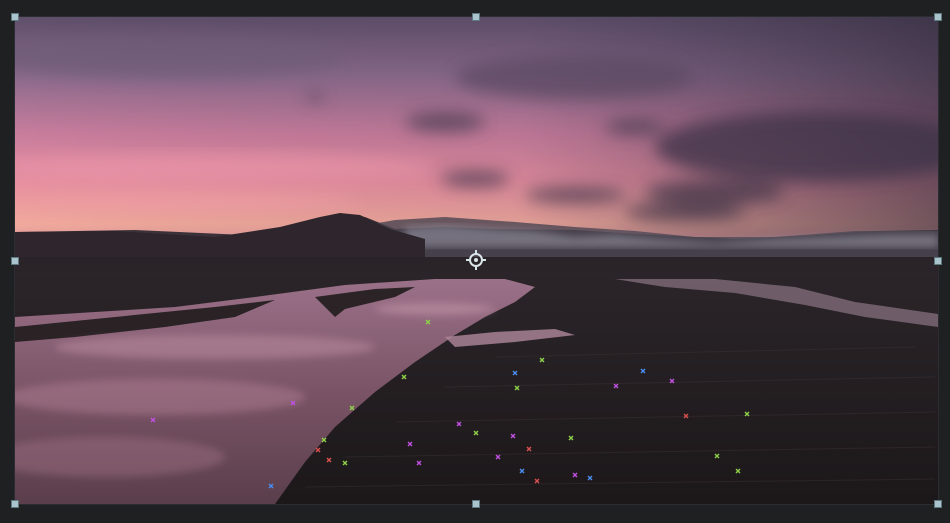  Describe the element at coordinates (938, 17) in the screenshot. I see `handle-top-right` at that location.